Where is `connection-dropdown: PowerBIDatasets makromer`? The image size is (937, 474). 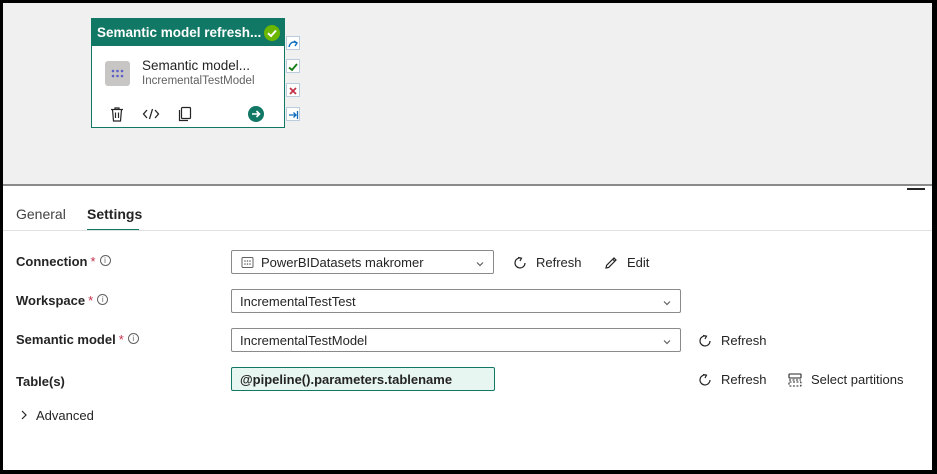 connection-dropdown: PowerBIDatasets makromer is located at coordinates (362, 262).